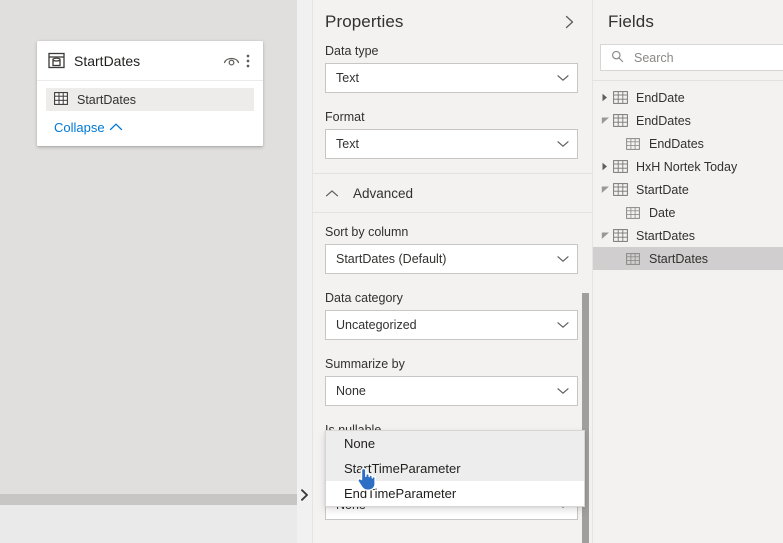 The width and height of the screenshot is (783, 543). Describe the element at coordinates (107, 99) in the screenshot. I see `table-card-field-label: StartDates` at that location.